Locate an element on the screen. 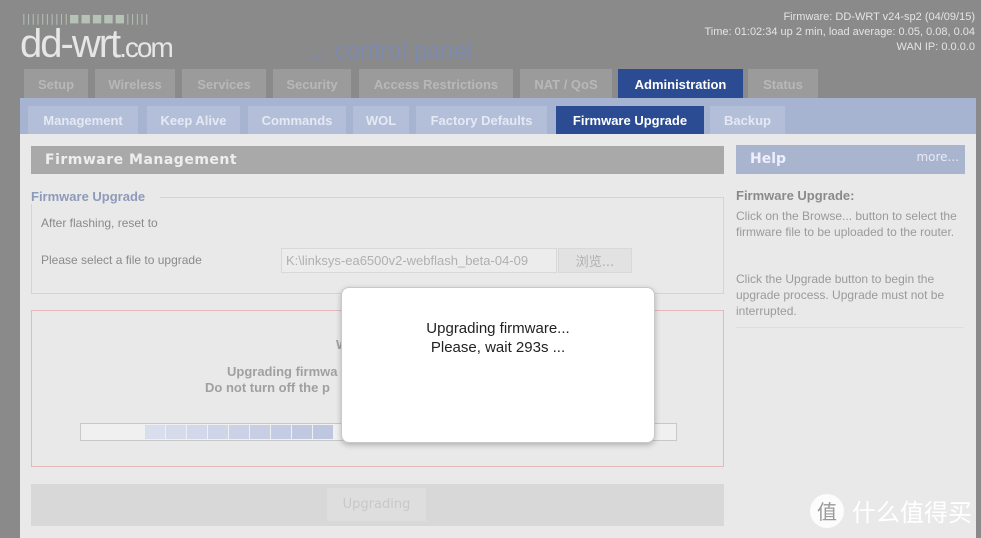 The height and width of the screenshot is (538, 981). control-panel-title: ... control panel is located at coordinates (390, 51).